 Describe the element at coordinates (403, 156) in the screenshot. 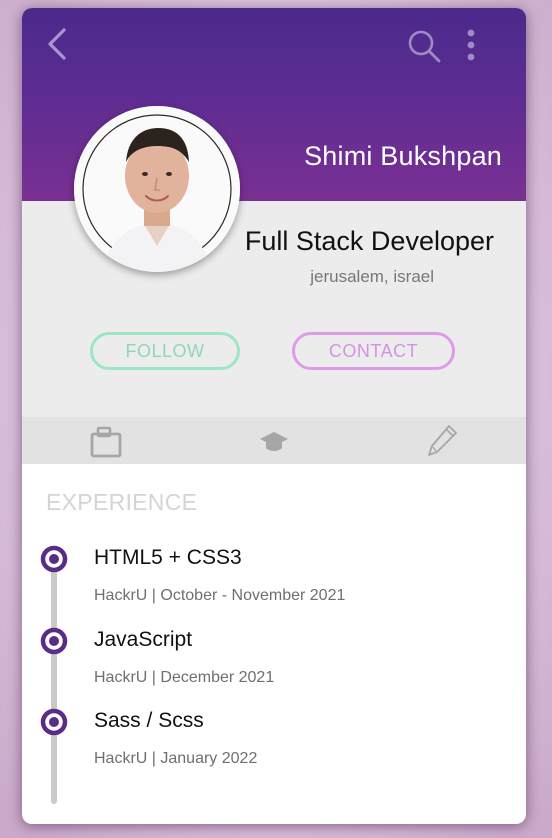

I see `profile-name: Shimi Bukshpan` at that location.